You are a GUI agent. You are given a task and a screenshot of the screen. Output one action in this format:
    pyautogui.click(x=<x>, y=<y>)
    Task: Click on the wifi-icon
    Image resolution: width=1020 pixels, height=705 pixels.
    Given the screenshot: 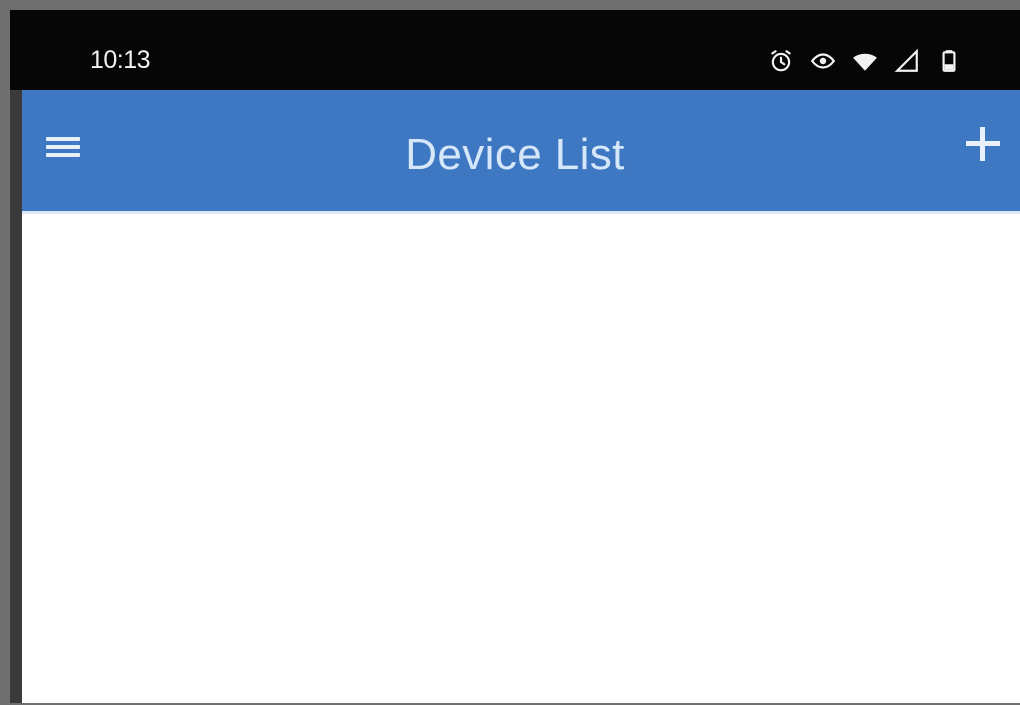 What is the action you would take?
    pyautogui.click(x=865, y=62)
    